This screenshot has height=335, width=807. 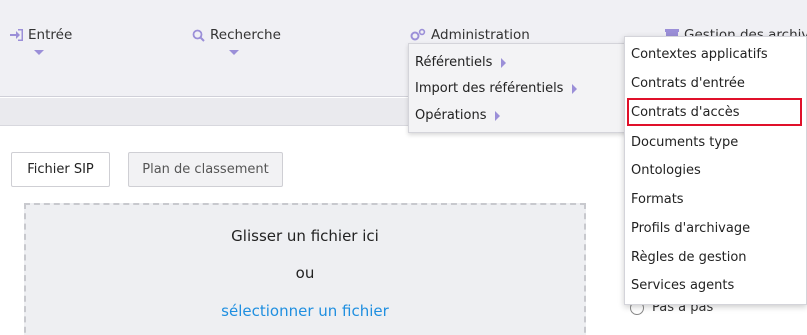 What do you see at coordinates (454, 62) in the screenshot?
I see `menu-item-referentiels-label: Référentiels` at bounding box center [454, 62].